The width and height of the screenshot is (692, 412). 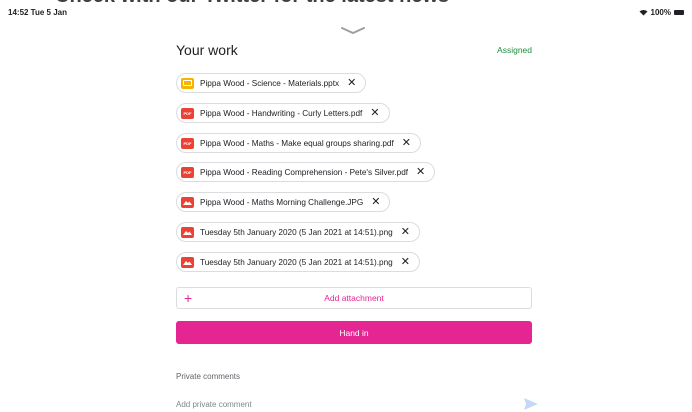 What do you see at coordinates (188, 298) in the screenshot?
I see `plus-icon: +` at bounding box center [188, 298].